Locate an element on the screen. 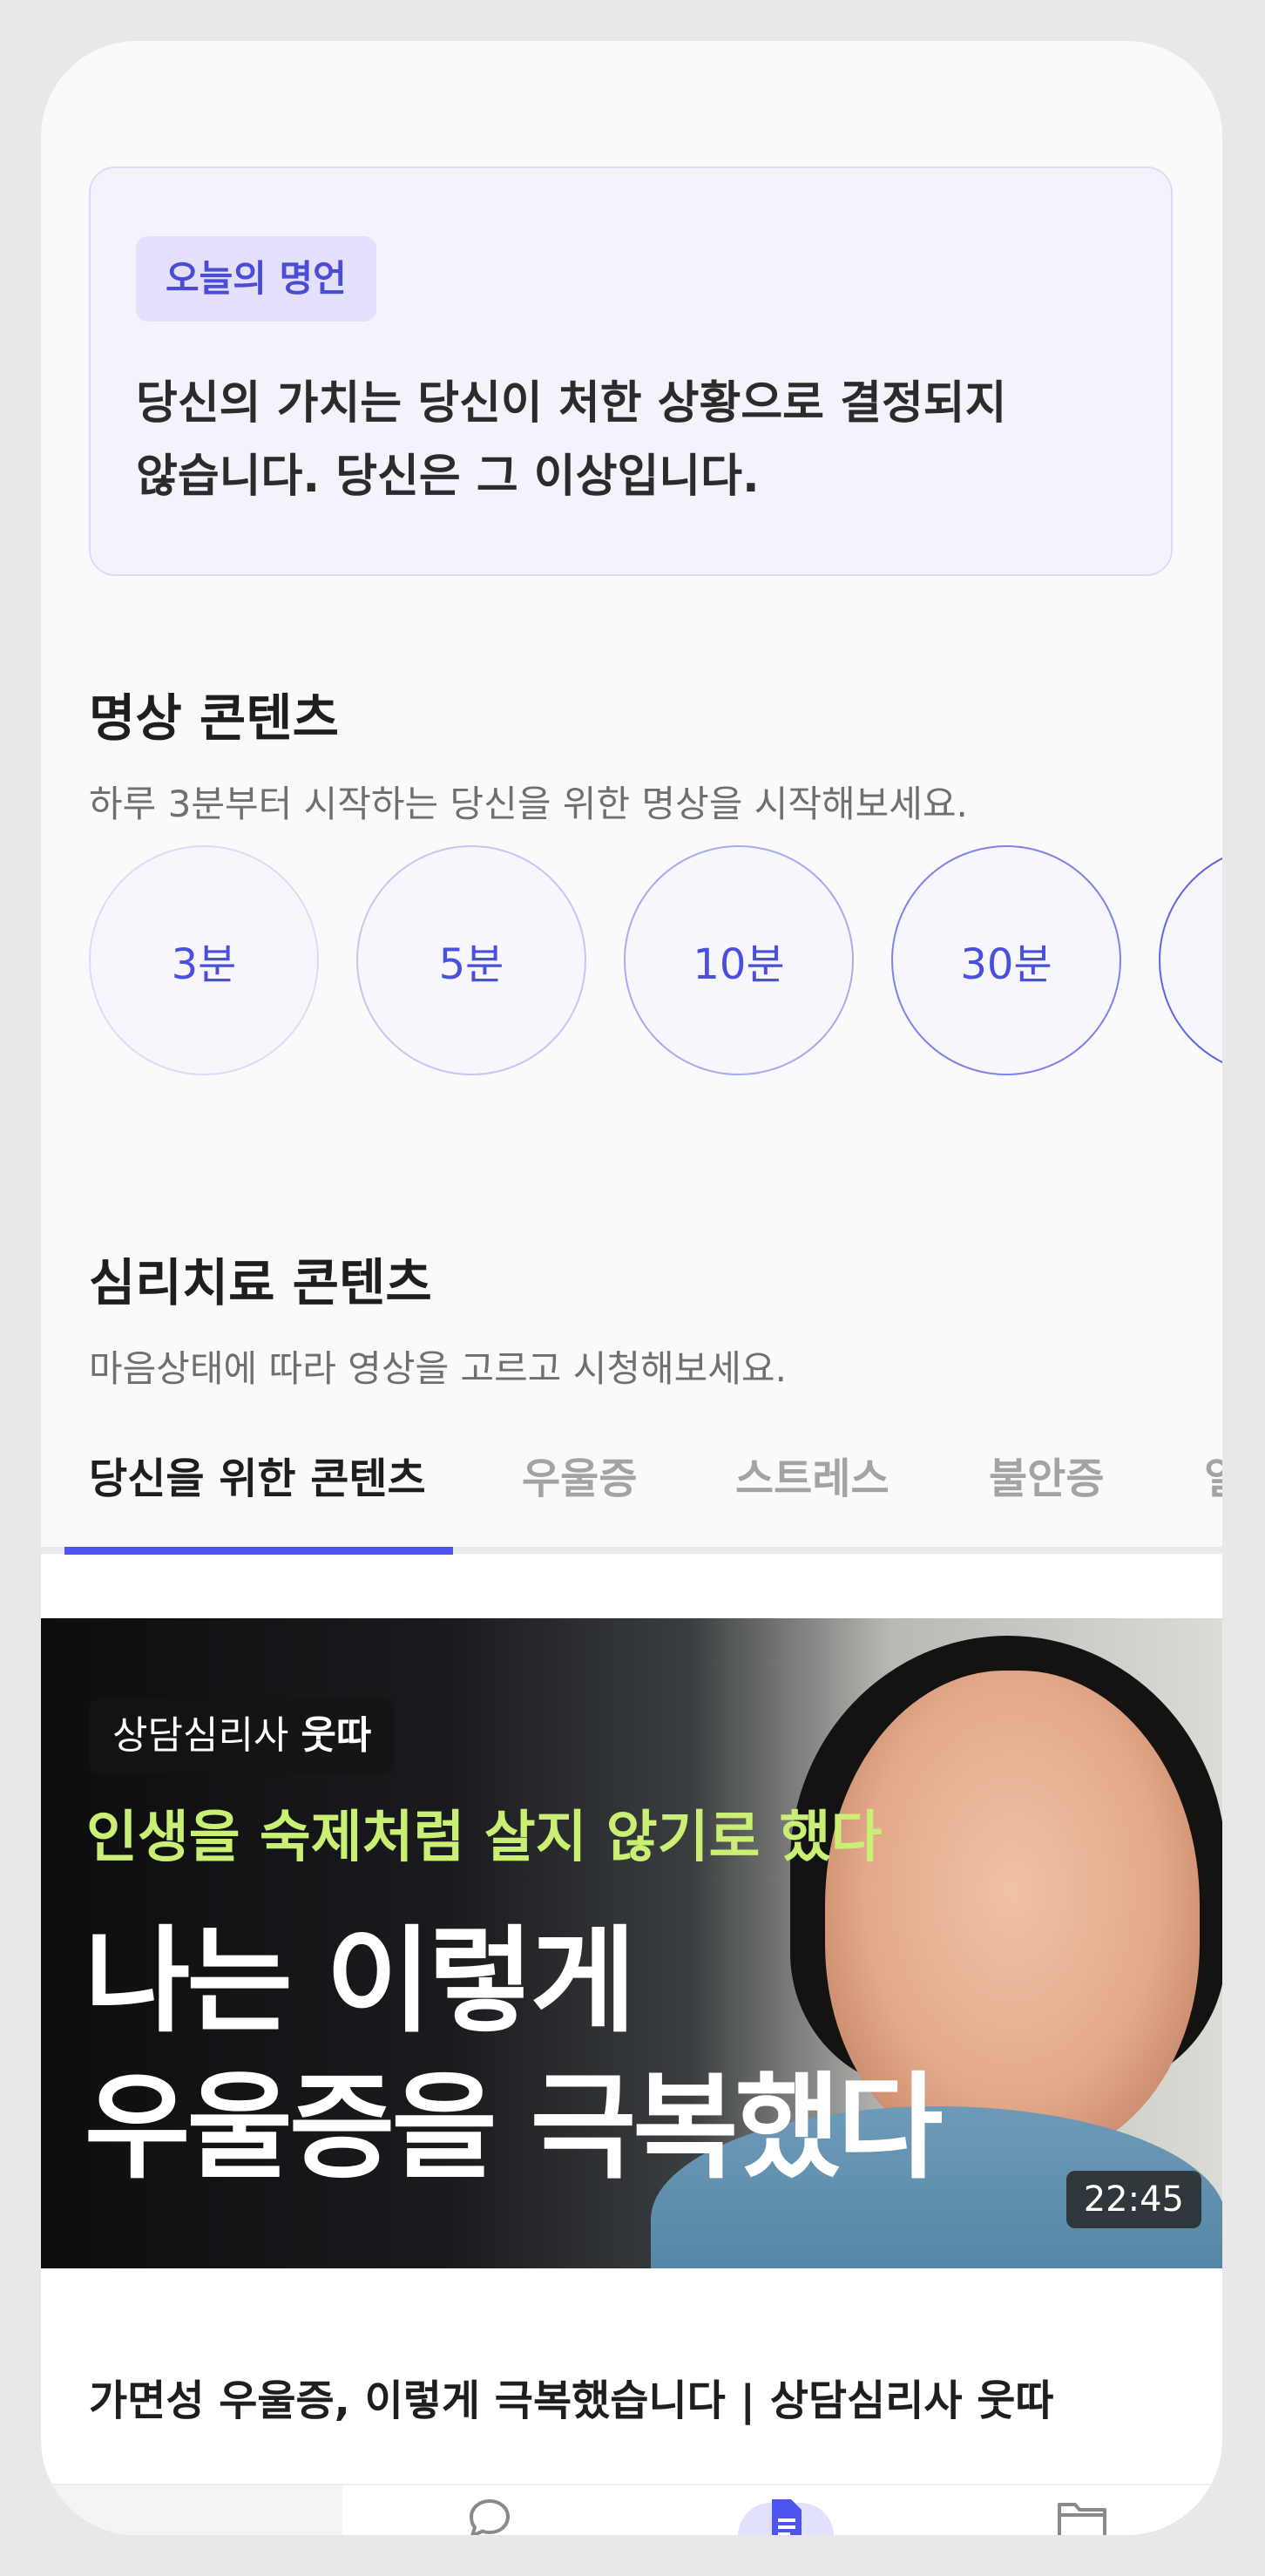 The height and width of the screenshot is (2576, 1265). thumbnail-headline-line-2: 우울증을 극복했다 is located at coordinates (514, 2128).